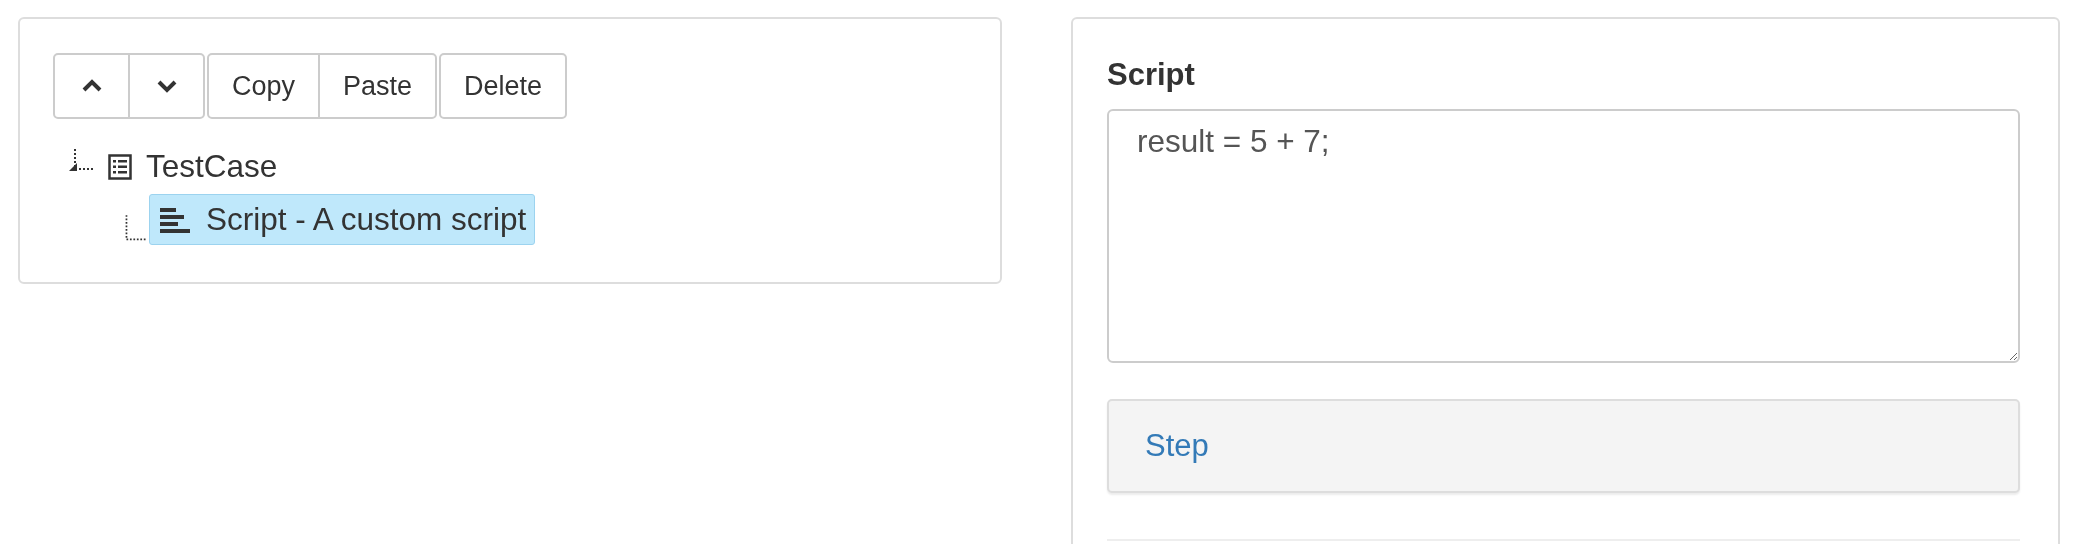 This screenshot has height=544, width=2074. I want to click on toolbar-button: Copy, so click(264, 86).